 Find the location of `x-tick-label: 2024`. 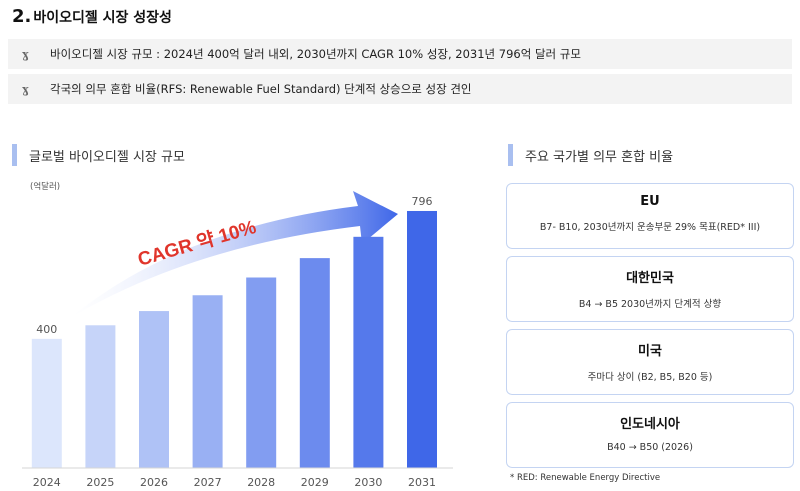

x-tick-label: 2024 is located at coordinates (47, 482).